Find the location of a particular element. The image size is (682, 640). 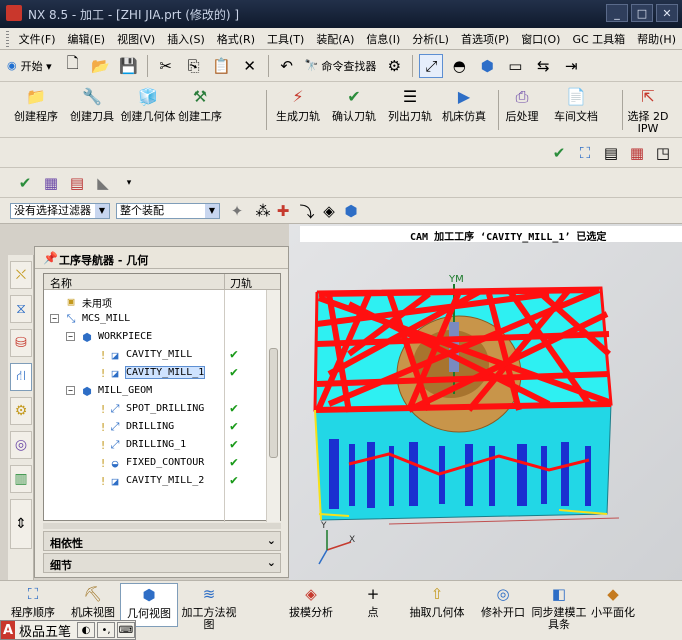

sync-modeling-button: ◧ 同步建模工具条 is located at coordinates (559, 607).